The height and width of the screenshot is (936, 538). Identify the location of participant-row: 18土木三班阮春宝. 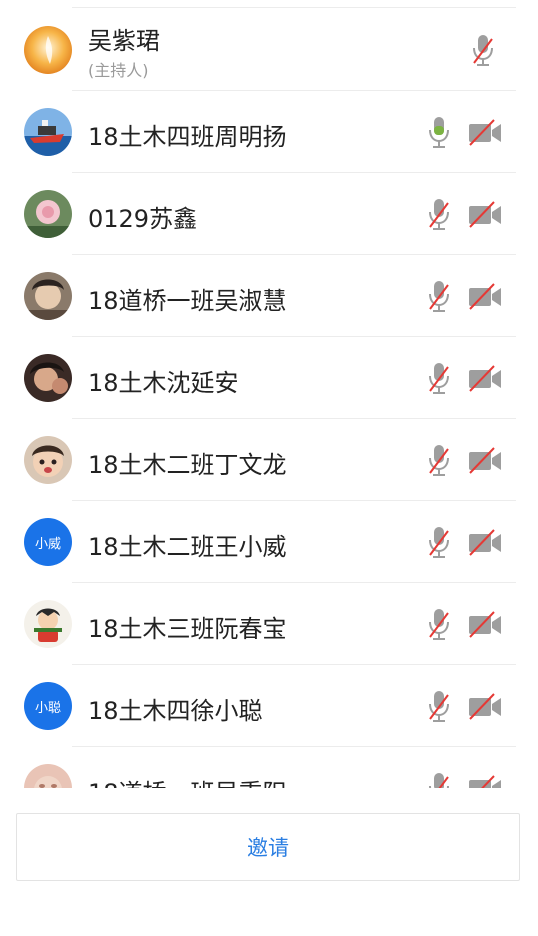
(269, 624).